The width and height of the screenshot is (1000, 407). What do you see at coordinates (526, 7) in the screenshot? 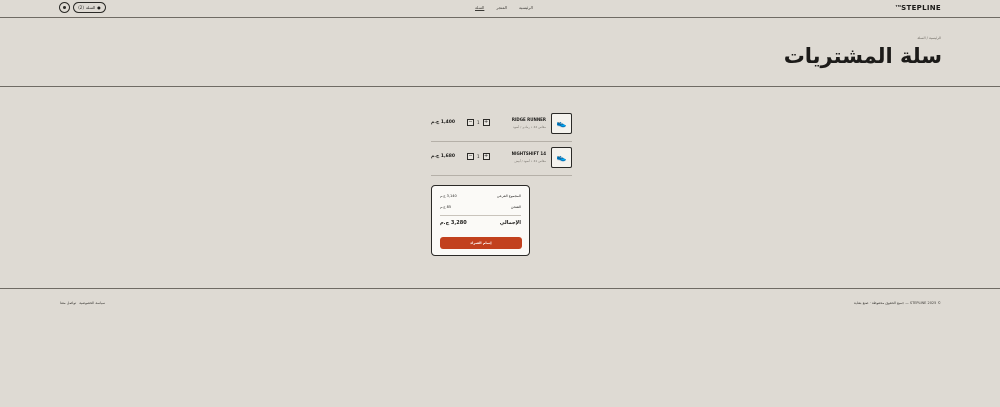
I see `nav-home: الرئيسية` at bounding box center [526, 7].